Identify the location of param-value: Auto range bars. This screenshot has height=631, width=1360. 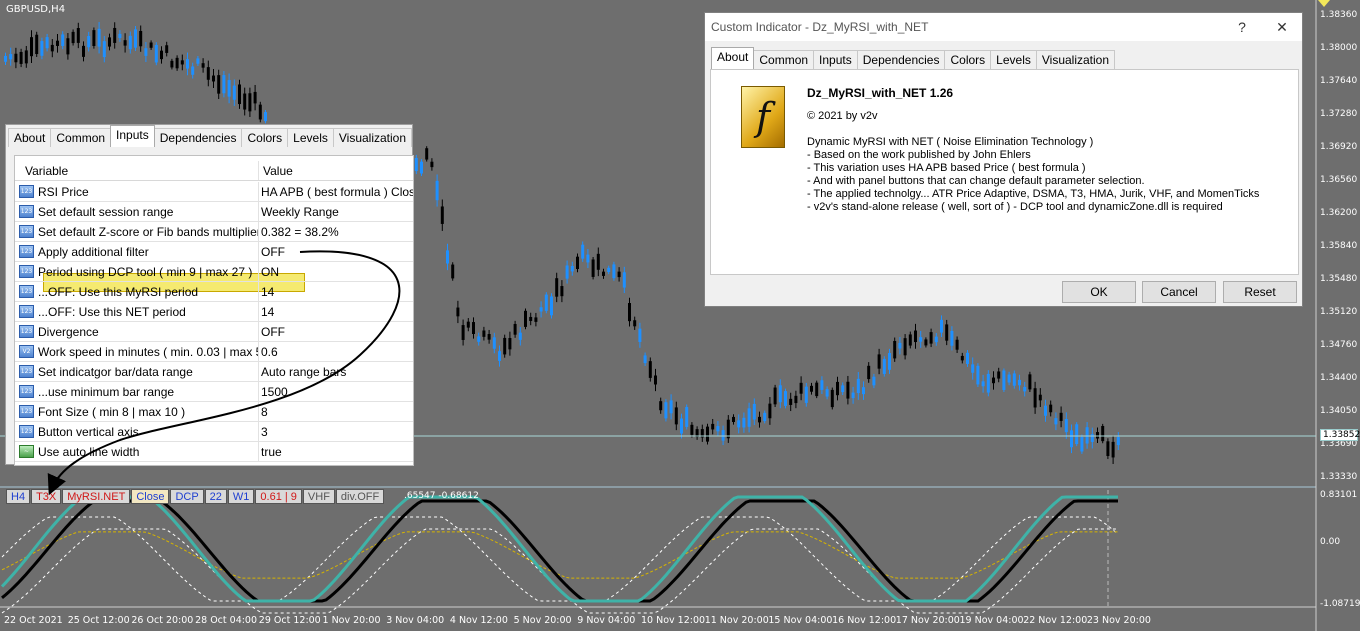
(336, 372).